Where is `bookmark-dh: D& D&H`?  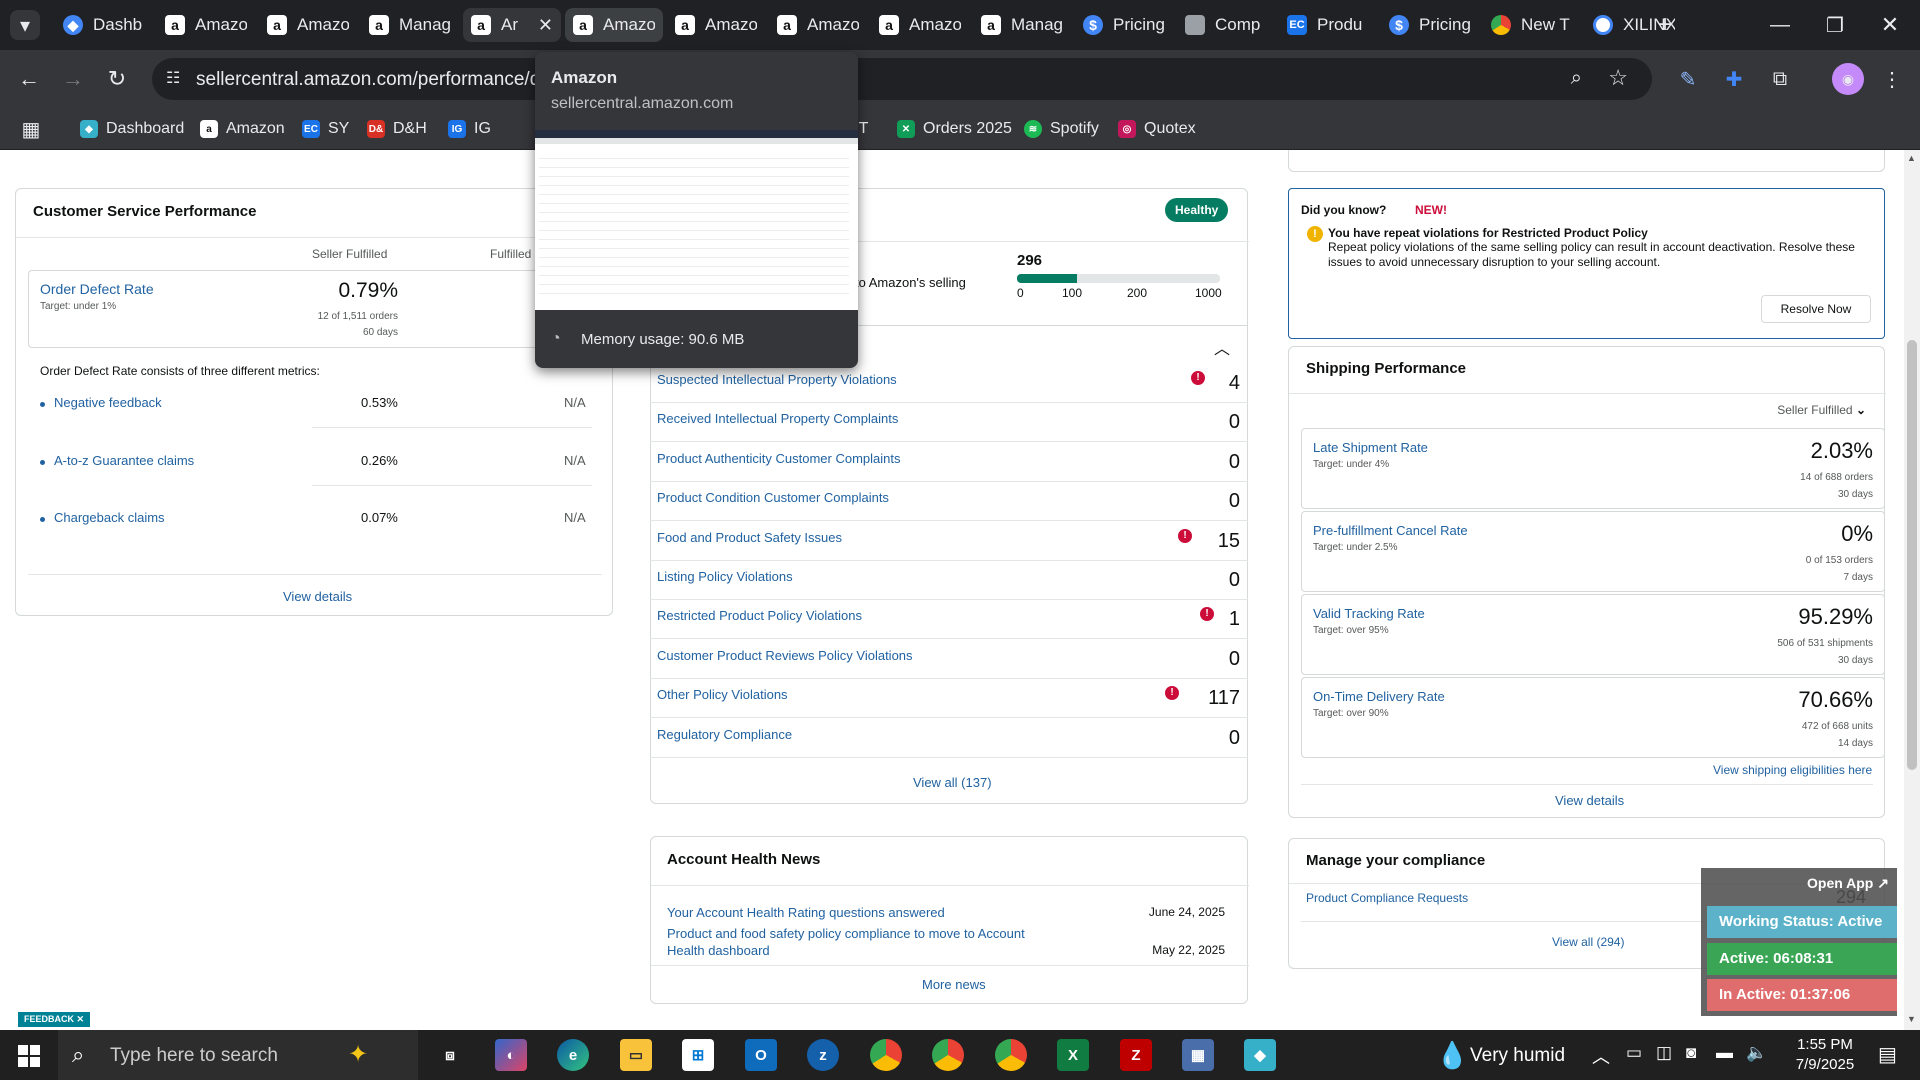
bookmark-dh: D& D&H is located at coordinates (397, 129).